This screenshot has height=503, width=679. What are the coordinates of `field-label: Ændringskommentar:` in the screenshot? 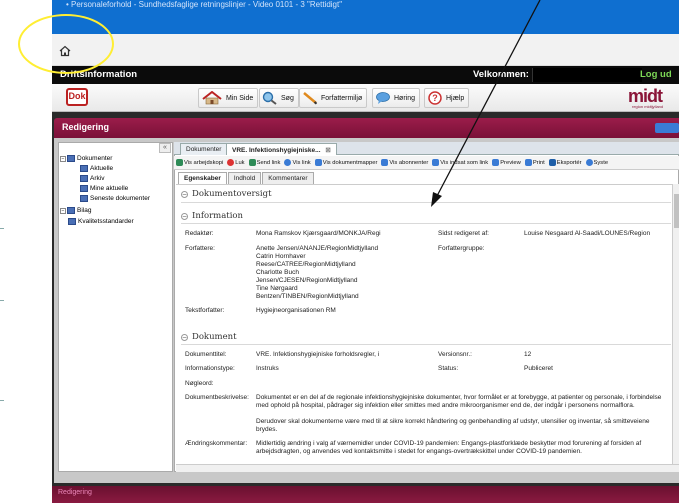 It's located at (216, 443).